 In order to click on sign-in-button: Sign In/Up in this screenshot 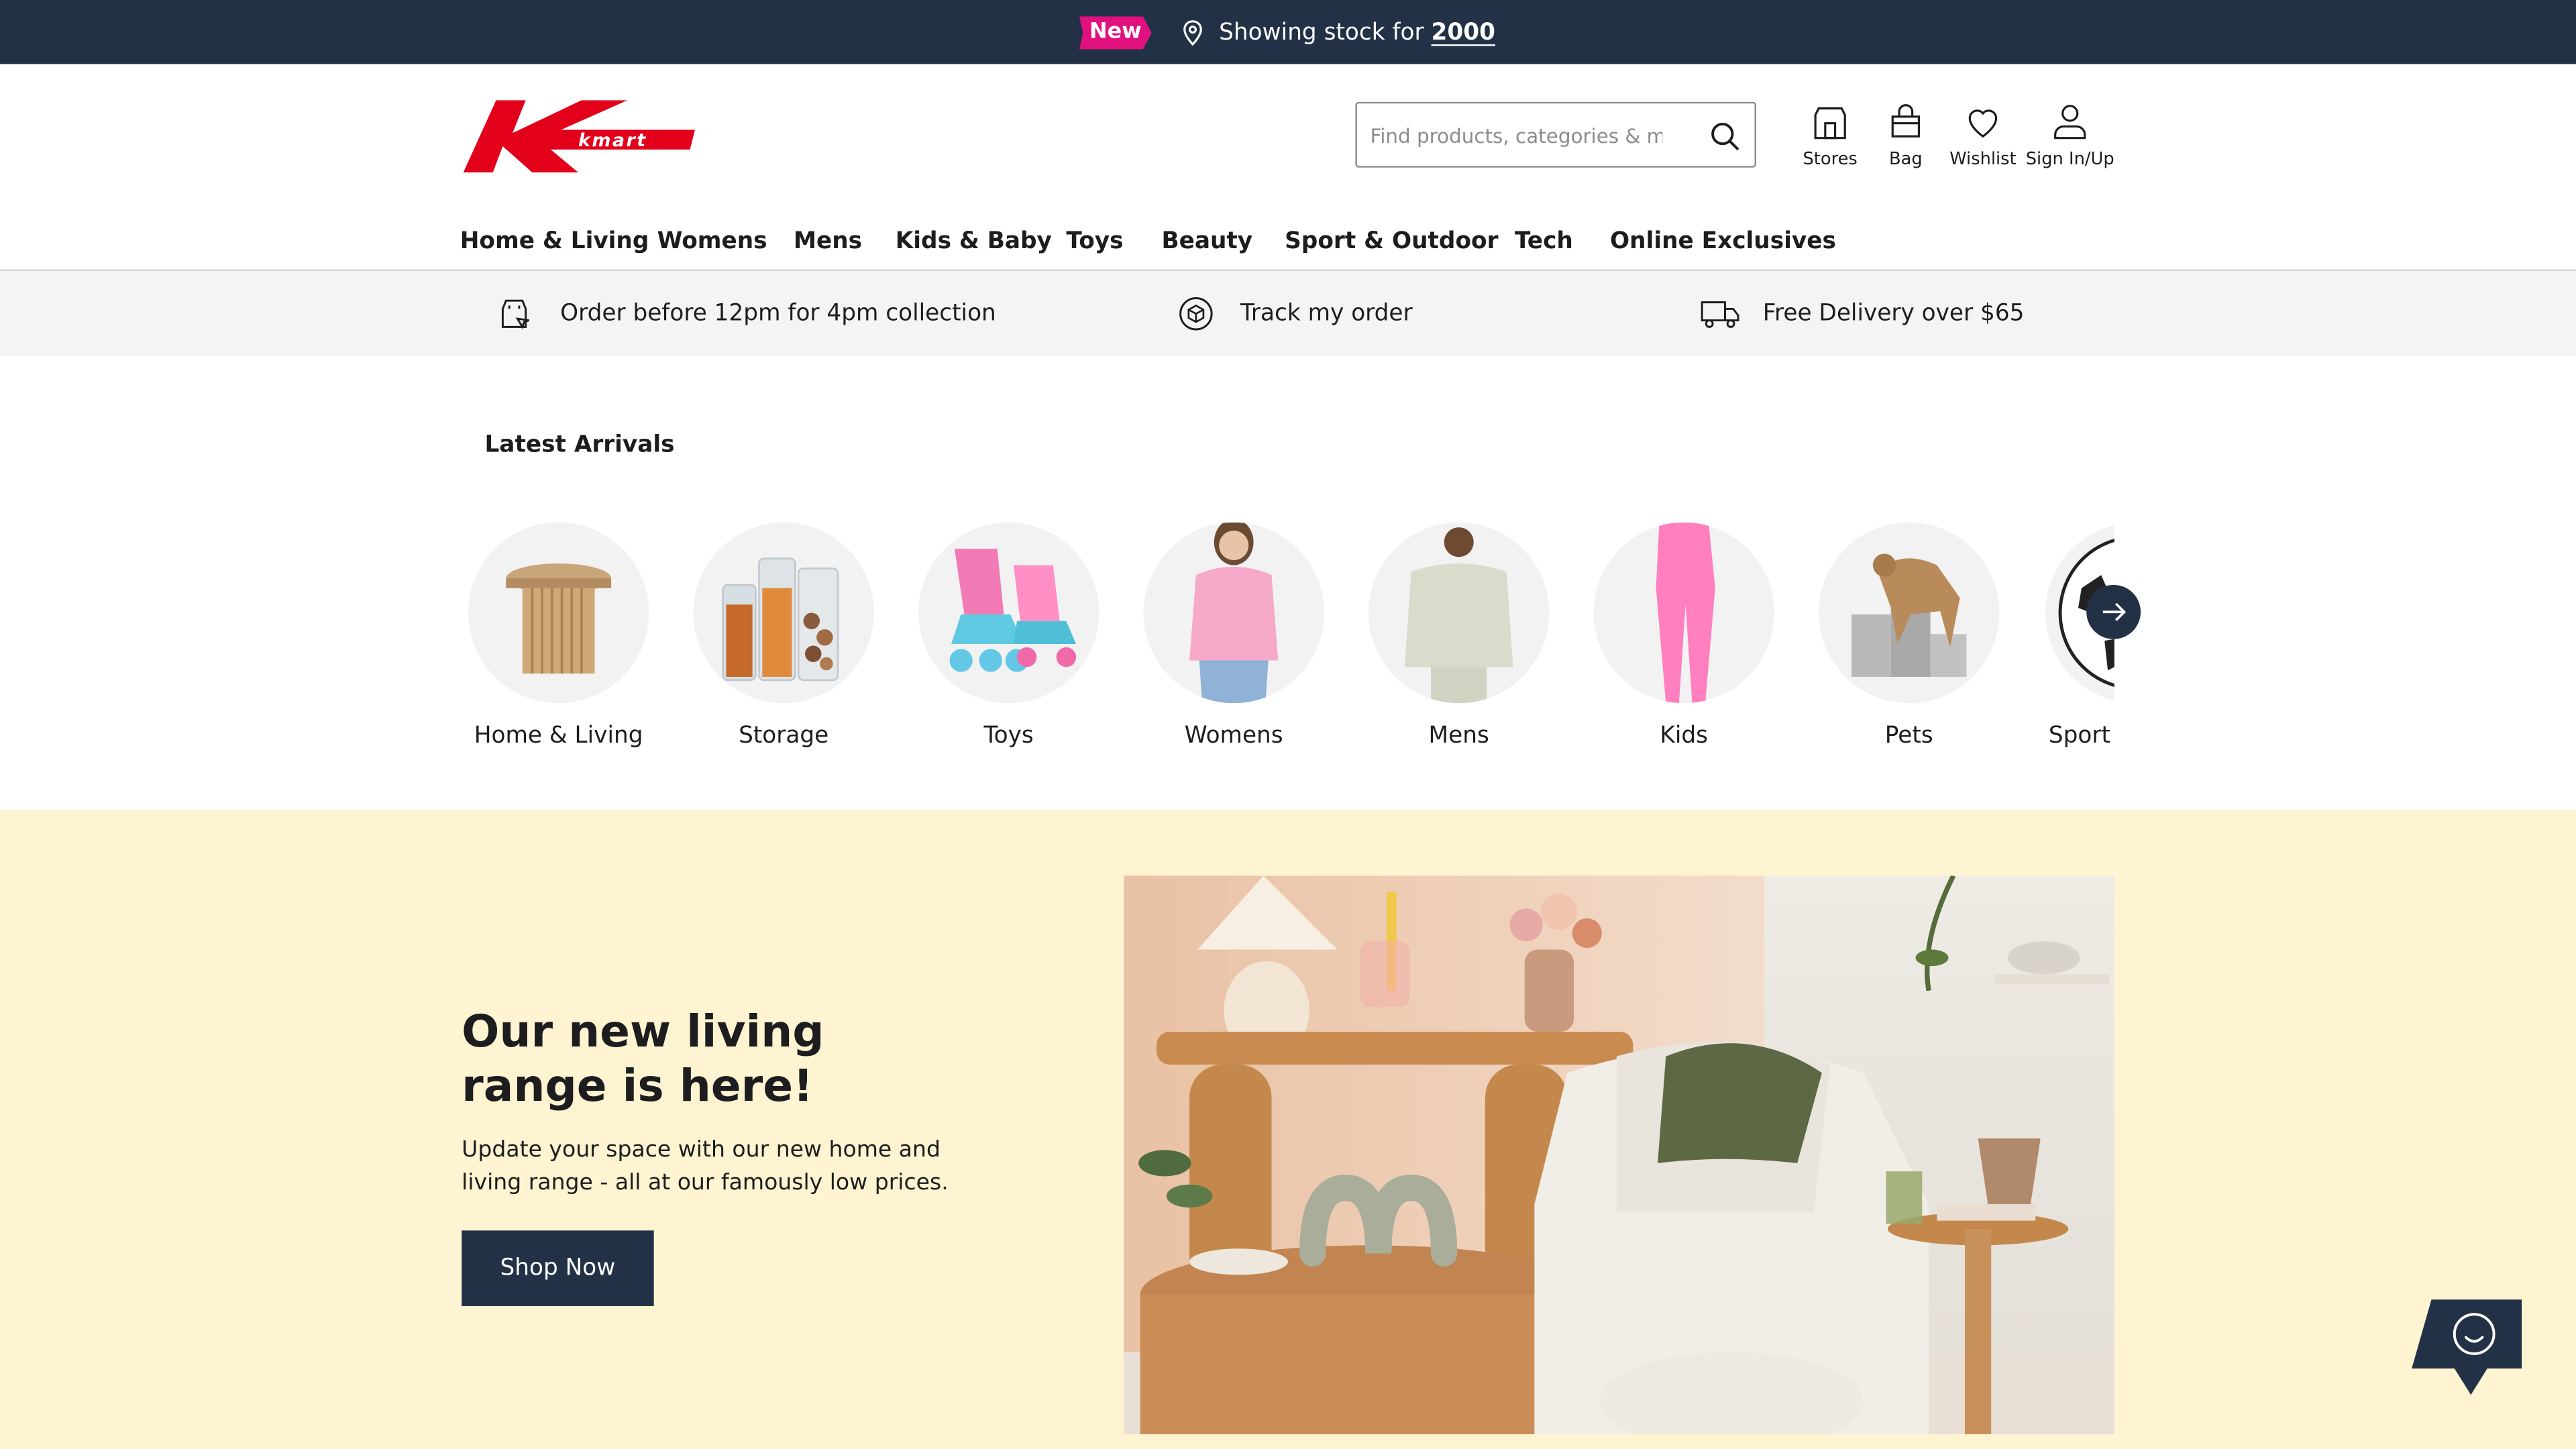, I will do `click(2070, 135)`.